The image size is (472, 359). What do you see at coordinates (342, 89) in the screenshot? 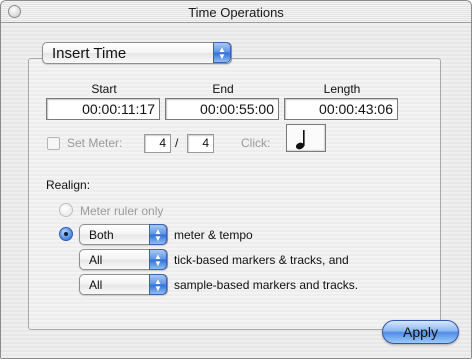
I see `length-label: Length` at bounding box center [342, 89].